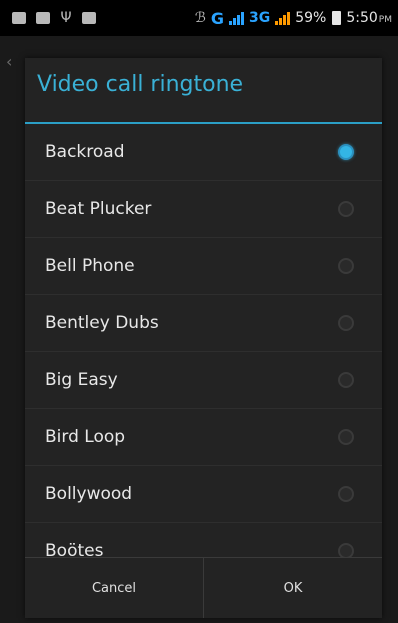 The image size is (398, 623). What do you see at coordinates (74, 549) in the screenshot?
I see `ringtone-option-label: Boötes` at bounding box center [74, 549].